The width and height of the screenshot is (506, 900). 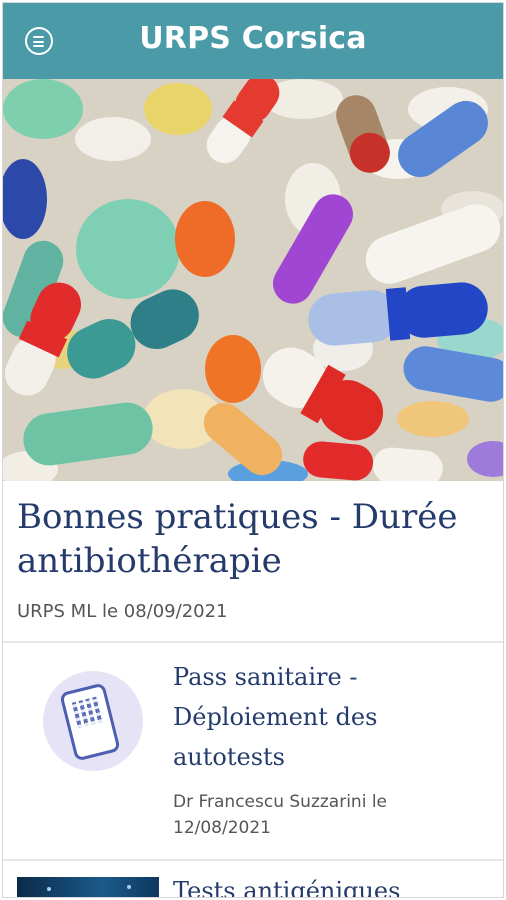 What do you see at coordinates (253, 38) in the screenshot?
I see `app-title: URPS Corsica` at bounding box center [253, 38].